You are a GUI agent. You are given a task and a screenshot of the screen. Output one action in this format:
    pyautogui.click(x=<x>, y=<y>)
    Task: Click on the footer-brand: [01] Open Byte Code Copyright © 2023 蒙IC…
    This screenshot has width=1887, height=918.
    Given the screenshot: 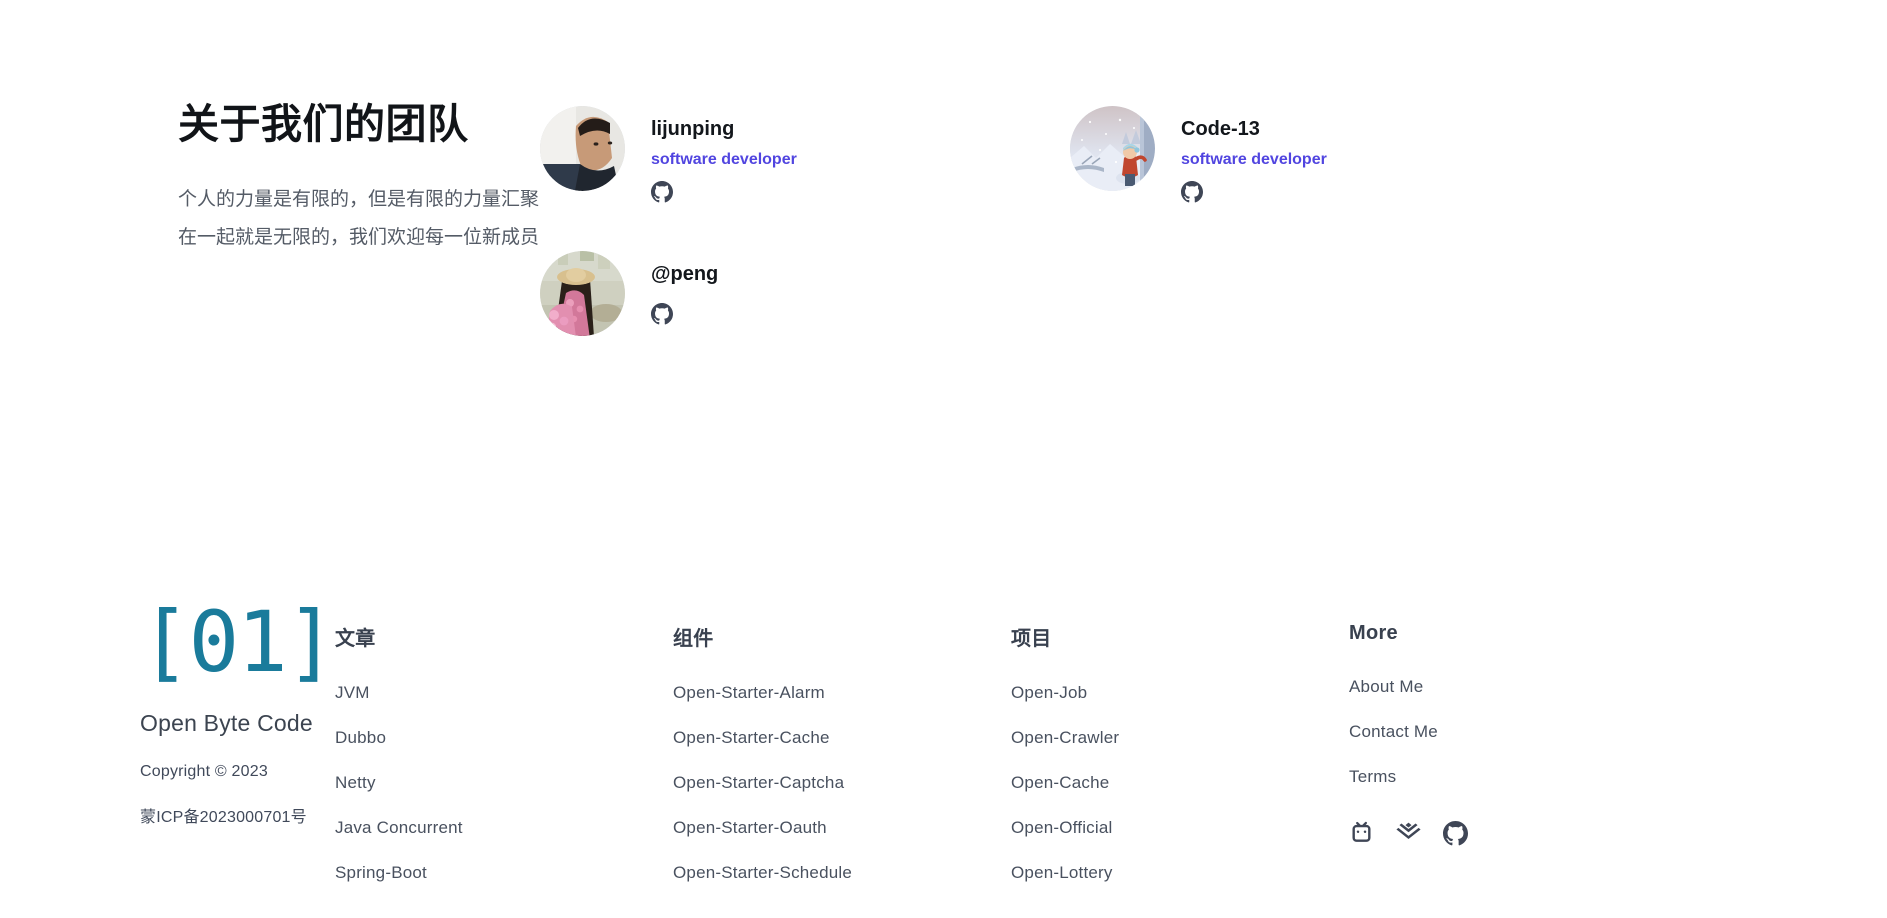 What is the action you would take?
    pyautogui.click(x=168, y=754)
    